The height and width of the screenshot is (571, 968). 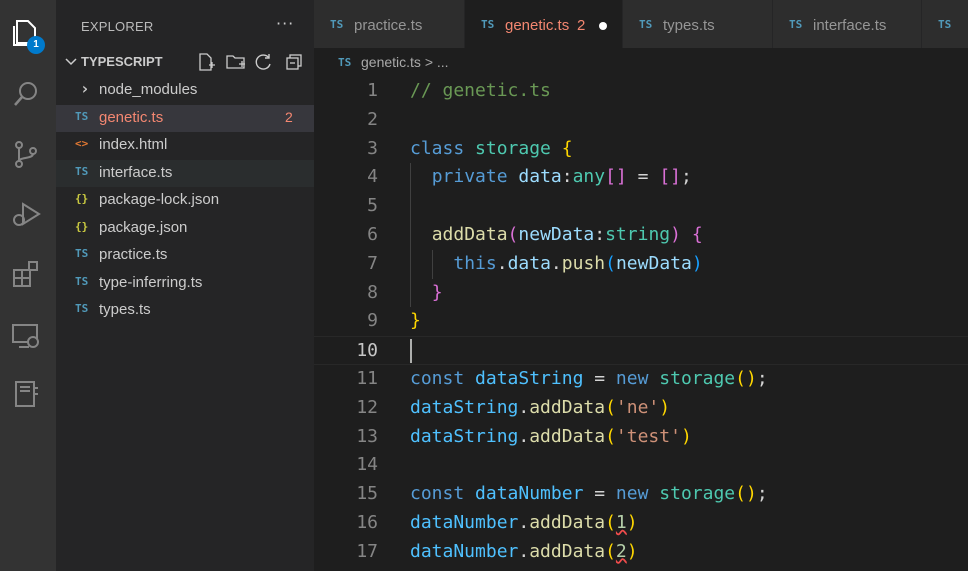 I want to click on code-line: 17 dataNumber.addData(2), so click(x=641, y=552).